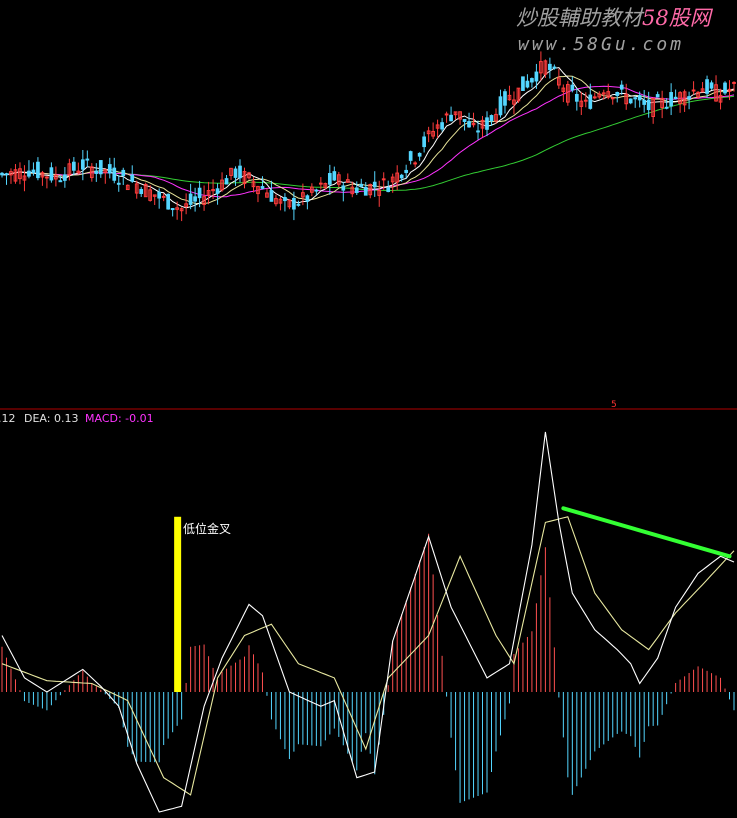 This screenshot has width=737, height=818. Describe the element at coordinates (178, 604) in the screenshot. I see `golden-cross-highlight-bar` at that location.